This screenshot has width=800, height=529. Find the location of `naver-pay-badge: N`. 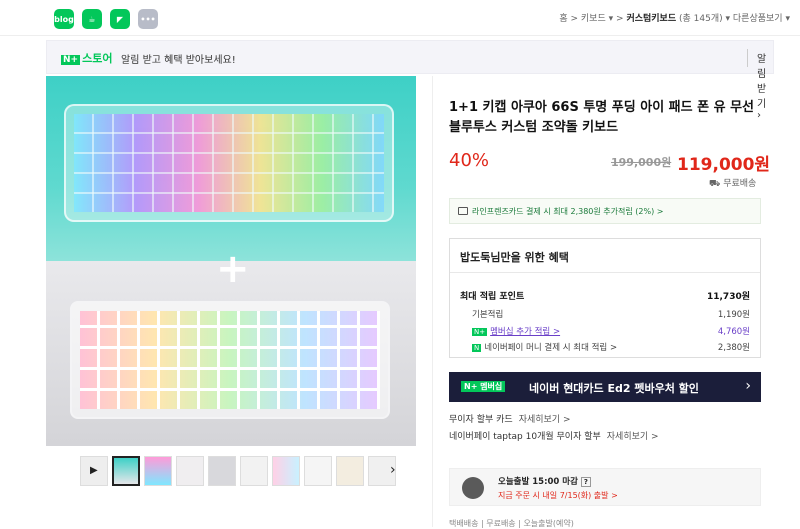

naver-pay-badge: N is located at coordinates (477, 348).